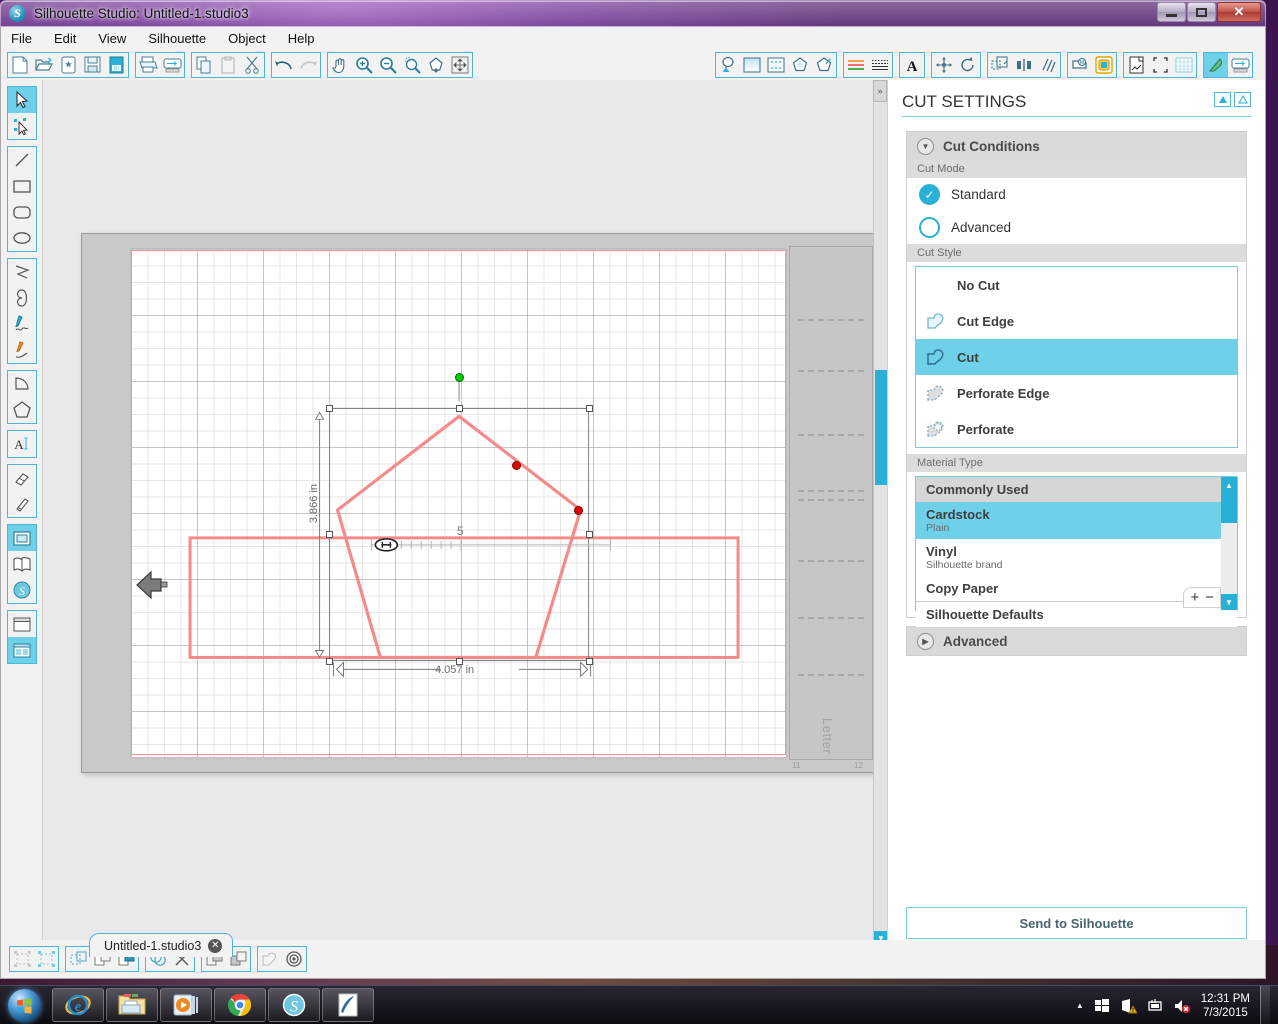 This screenshot has width=1278, height=1024. Describe the element at coordinates (1076, 520) in the screenshot. I see `material-item-cardstock: Cardstock Plain` at that location.